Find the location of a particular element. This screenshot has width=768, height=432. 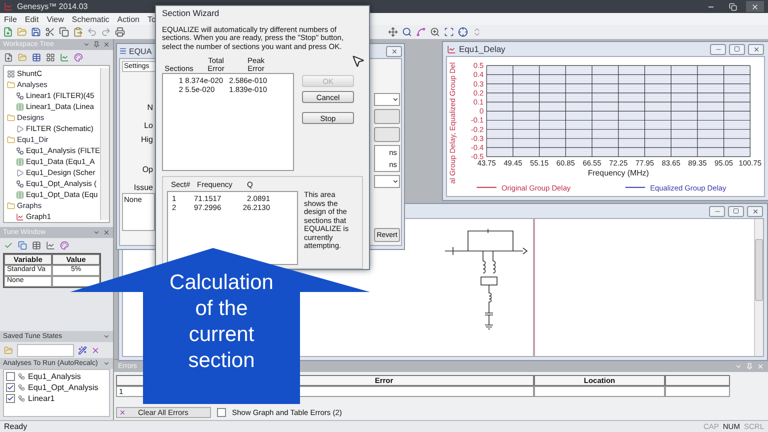

check-icon is located at coordinates (8, 245).